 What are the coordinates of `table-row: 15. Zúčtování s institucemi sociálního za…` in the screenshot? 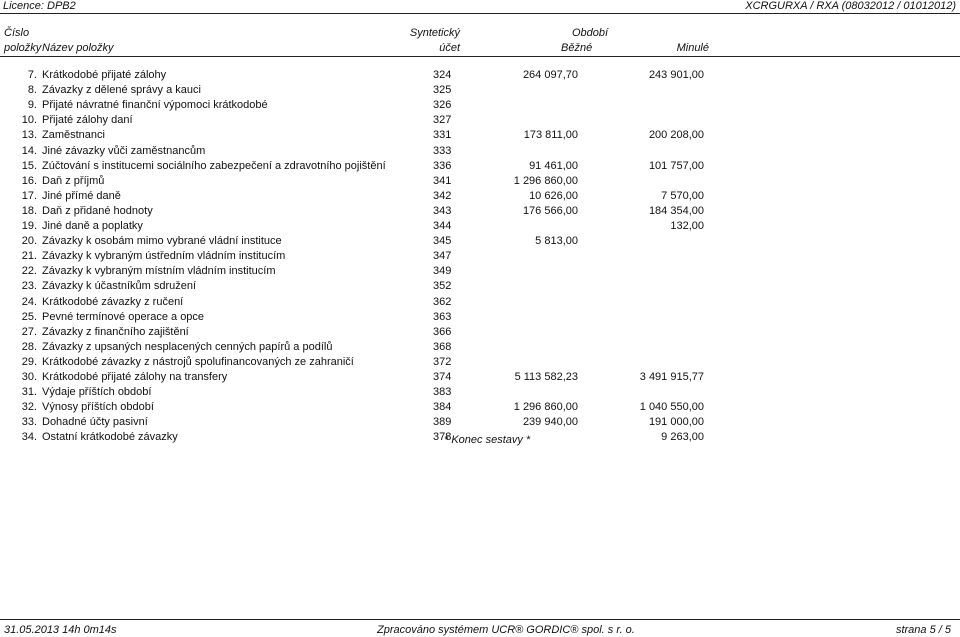 It's located at (480, 167).